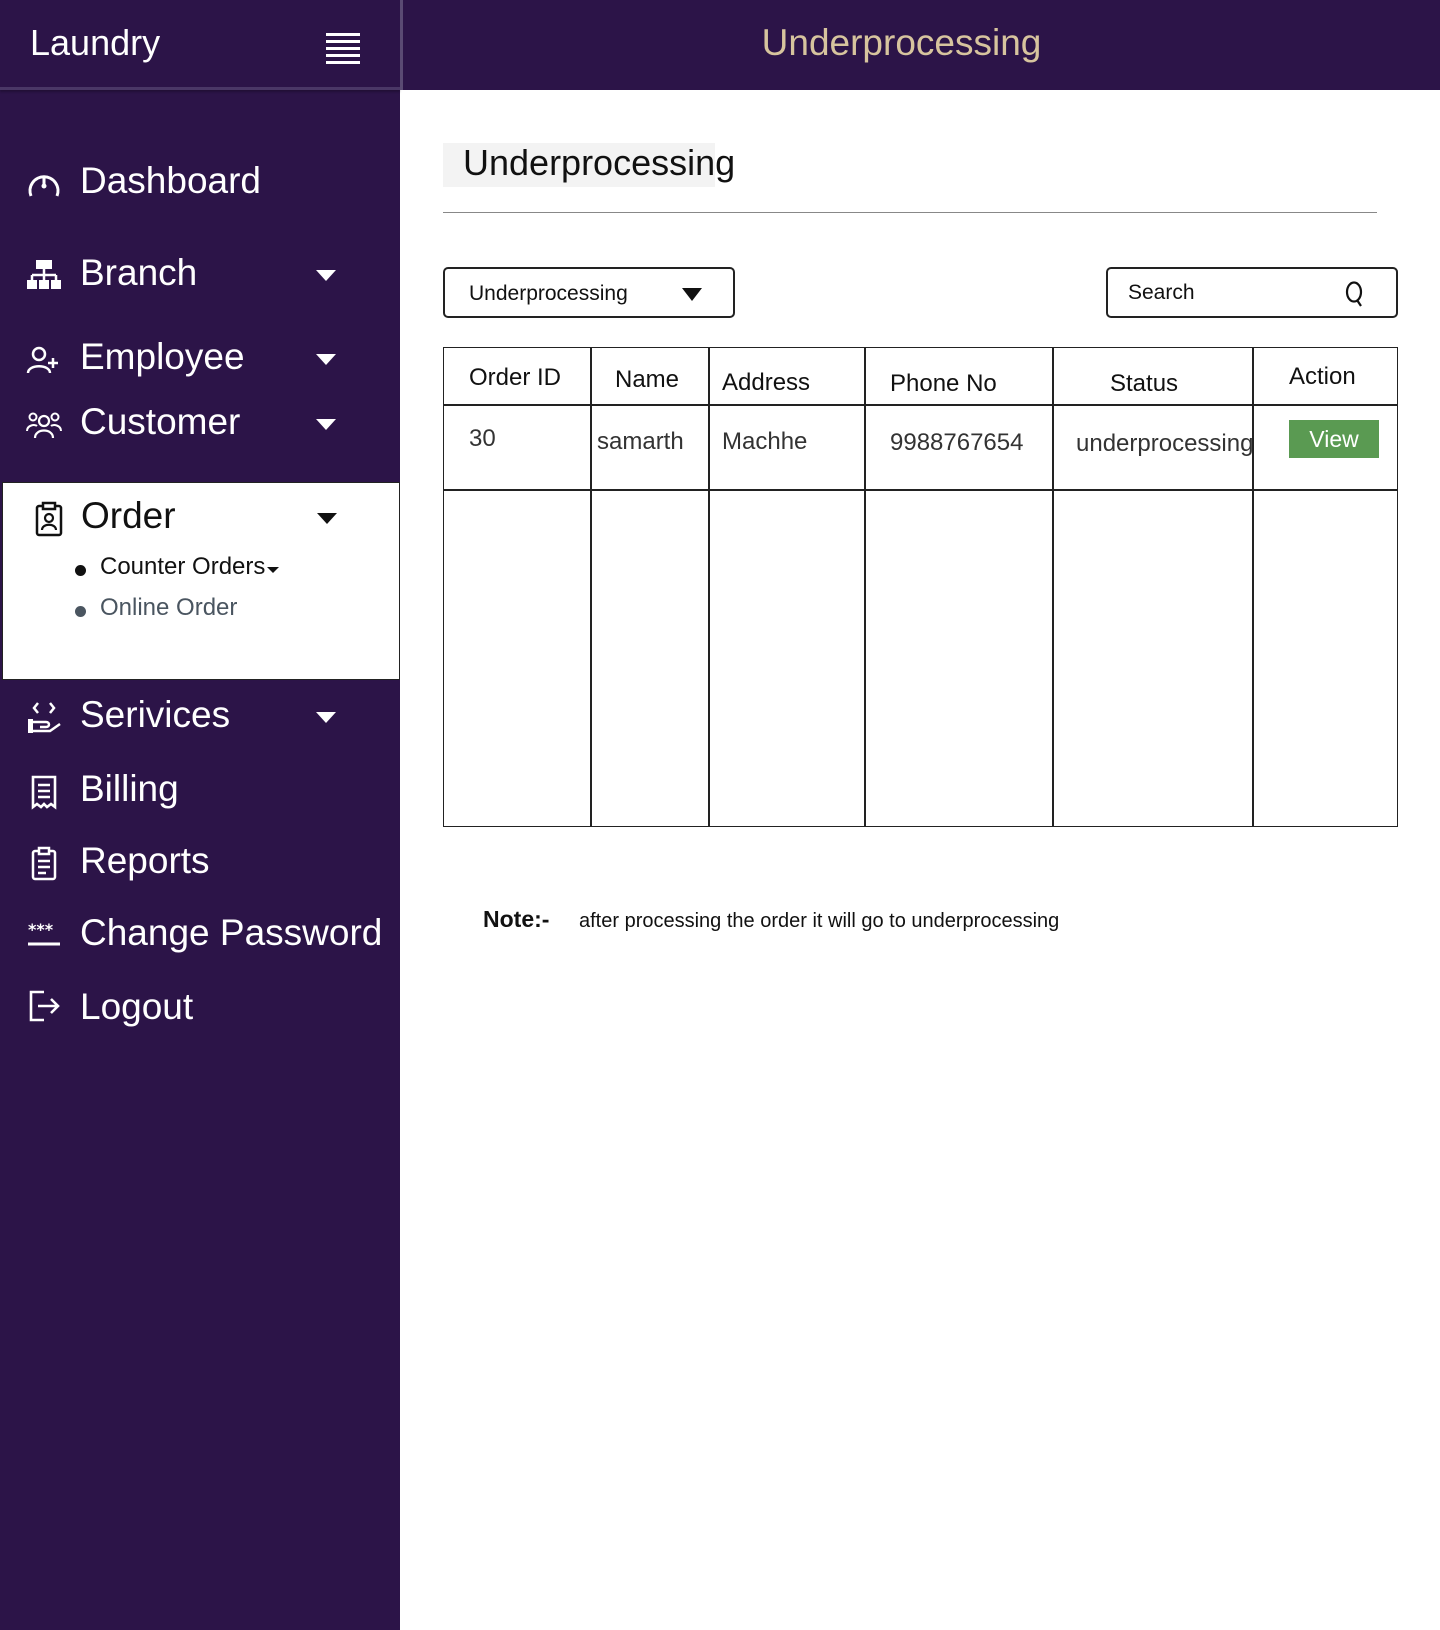 The width and height of the screenshot is (1440, 1630). Describe the element at coordinates (765, 441) in the screenshot. I see `cell-address: Machhe` at that location.